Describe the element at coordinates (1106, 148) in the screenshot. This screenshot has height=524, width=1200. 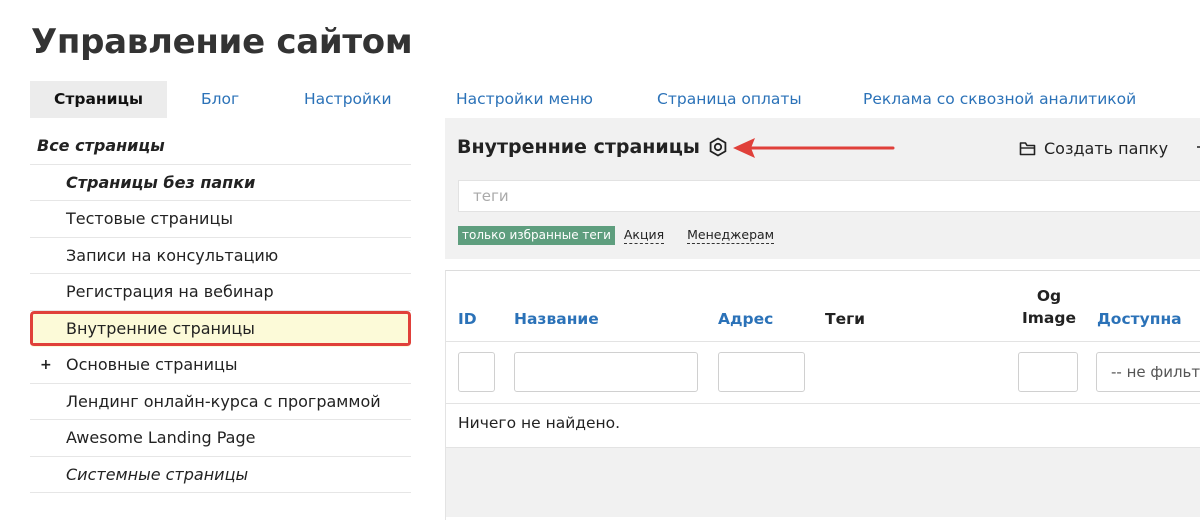
I see `create-folder-label: Создать папку` at that location.